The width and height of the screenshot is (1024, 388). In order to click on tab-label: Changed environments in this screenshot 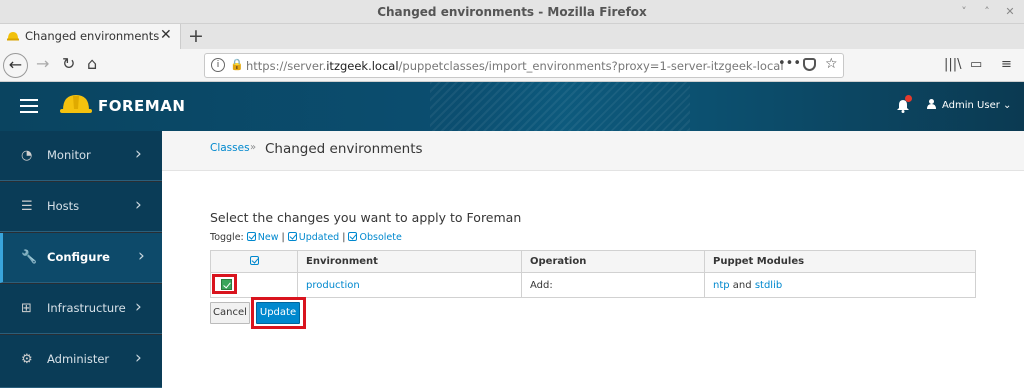, I will do `click(92, 36)`.